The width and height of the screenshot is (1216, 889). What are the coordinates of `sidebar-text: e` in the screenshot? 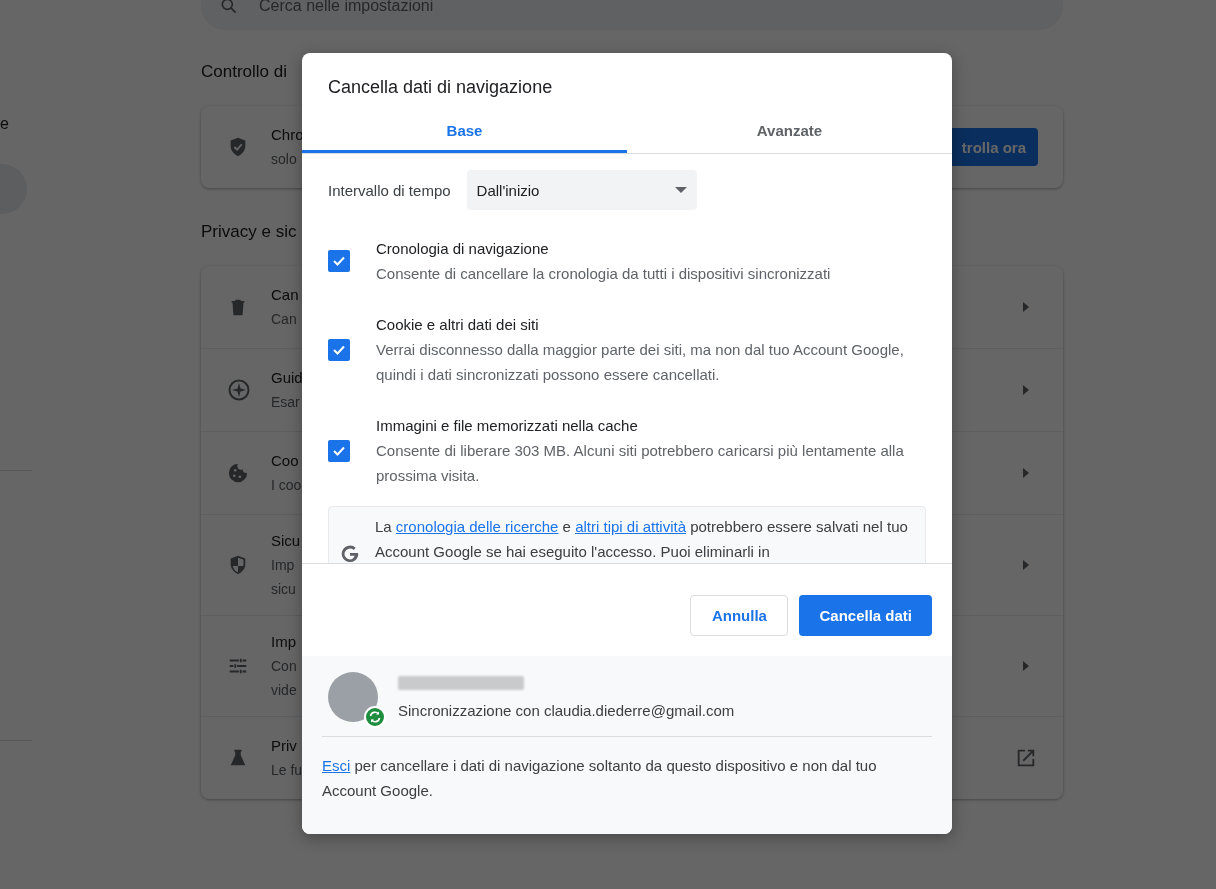 It's located at (4, 124).